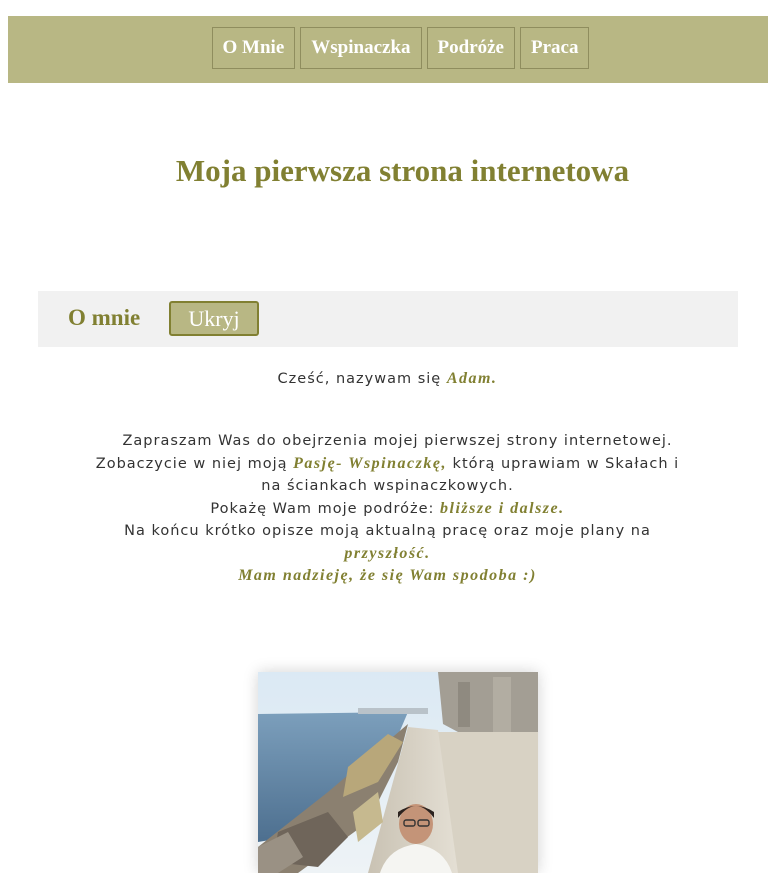 The width and height of the screenshot is (775, 873). Describe the element at coordinates (191, 463) in the screenshot. I see `paragraph-line-2-text-a: Zobaczycie w niej moją` at that location.